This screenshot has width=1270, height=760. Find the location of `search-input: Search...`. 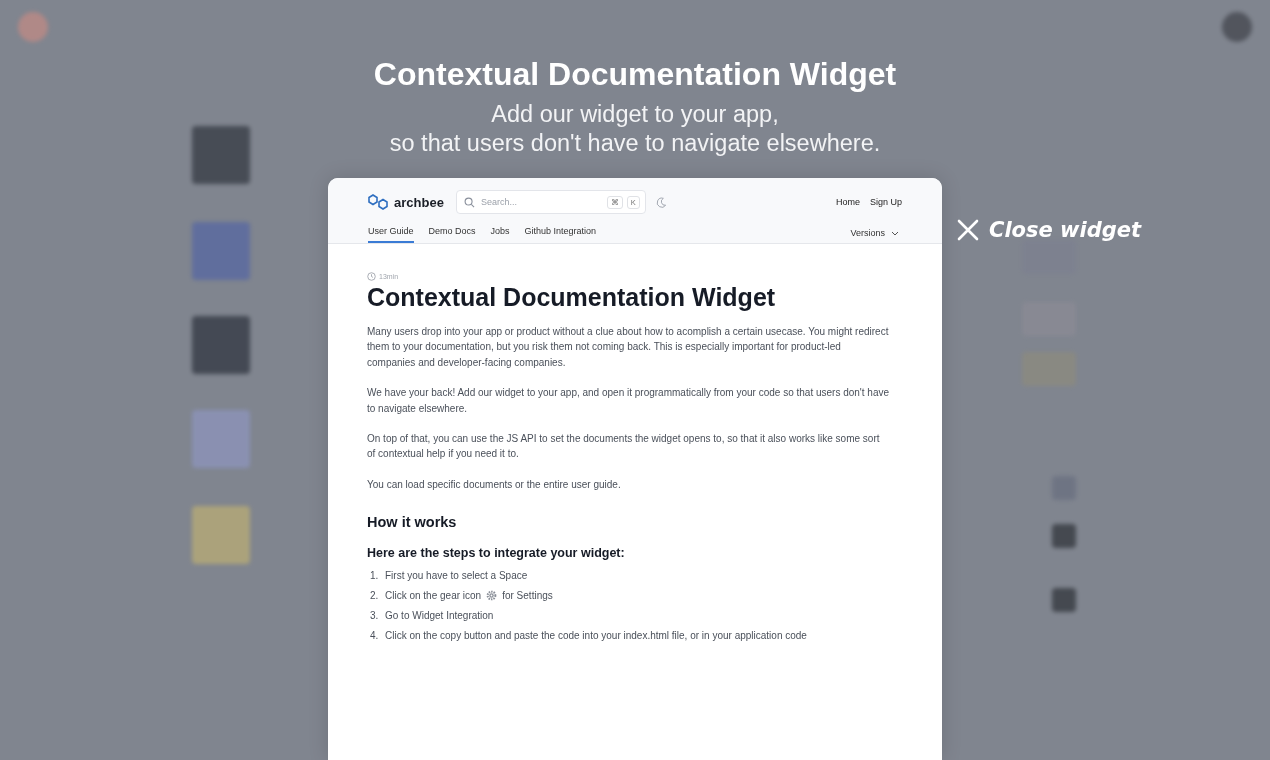

search-input: Search... is located at coordinates (540, 202).